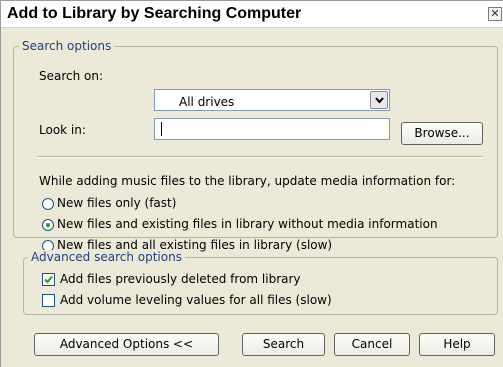 Image resolution: width=503 pixels, height=367 pixels. I want to click on look-in-input, so click(272, 129).